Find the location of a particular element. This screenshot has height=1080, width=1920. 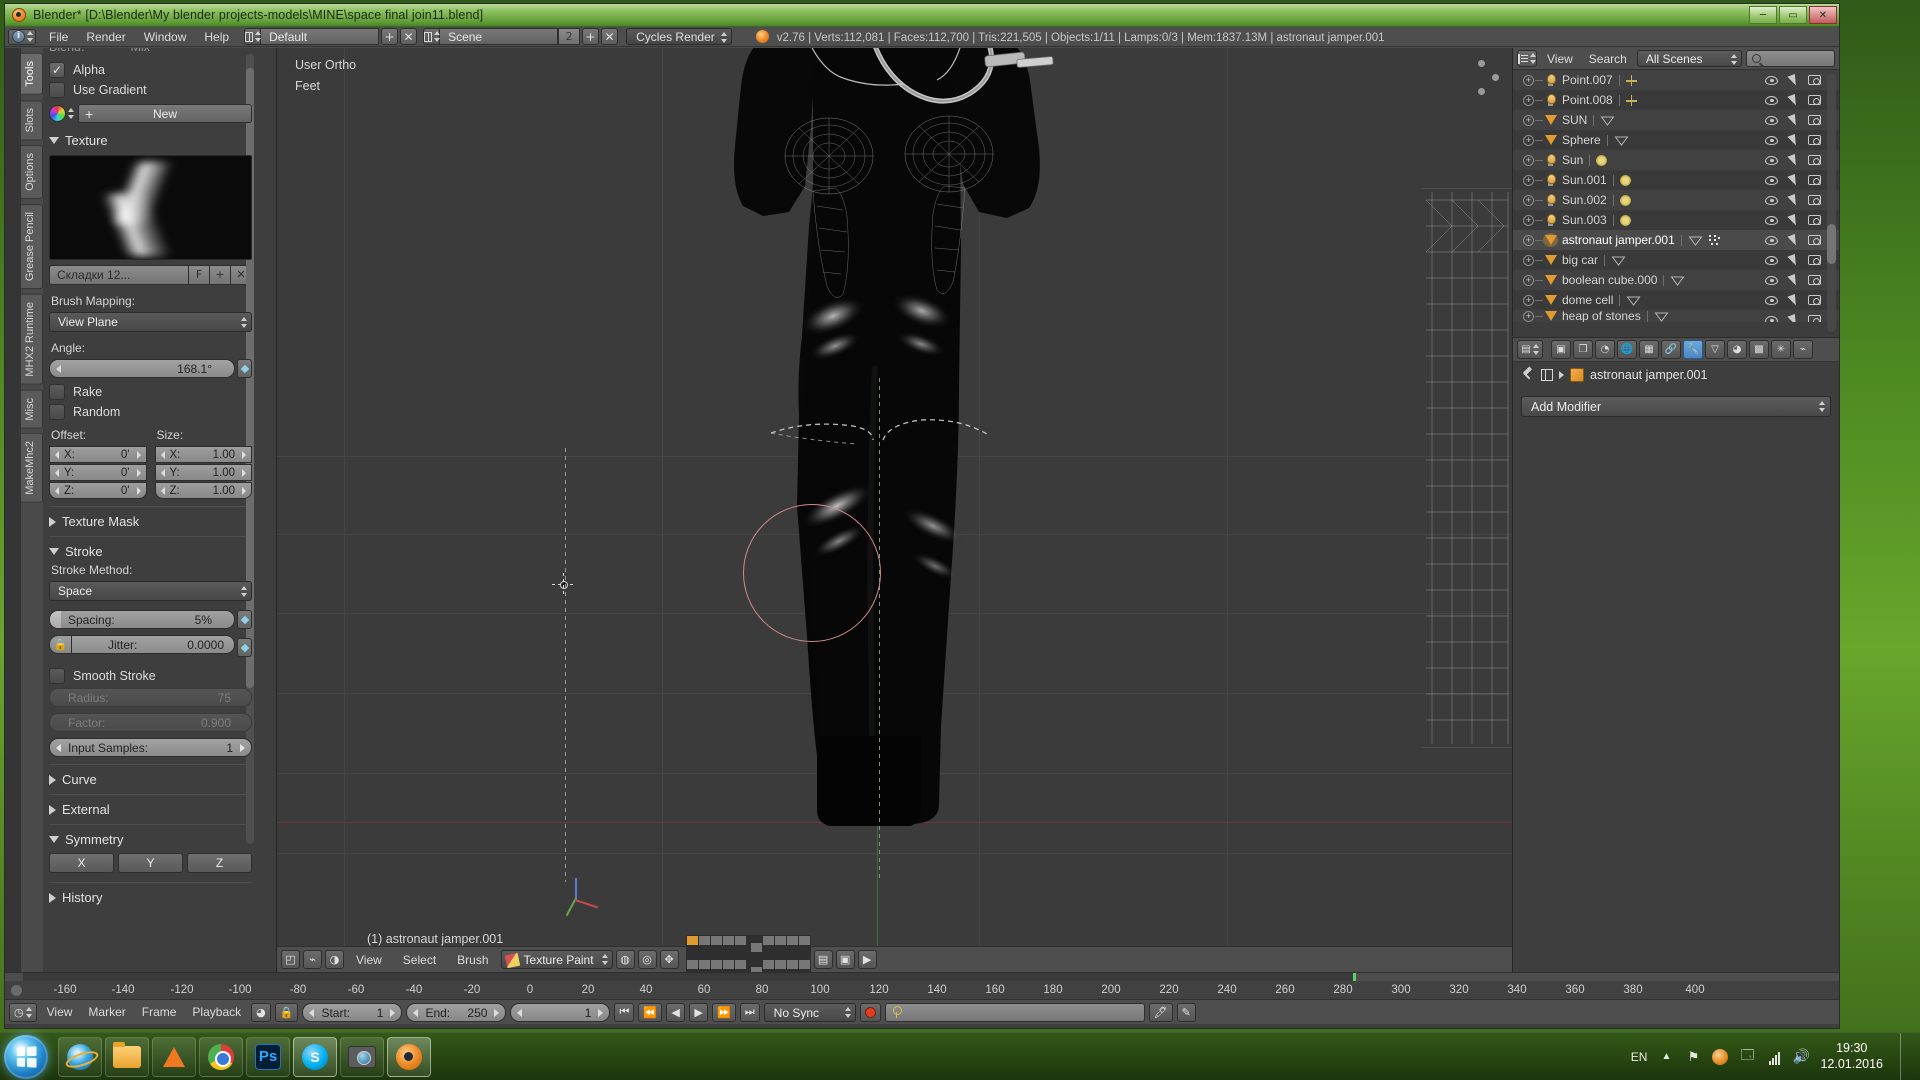

taskbar-skype: S is located at coordinates (315, 1056).